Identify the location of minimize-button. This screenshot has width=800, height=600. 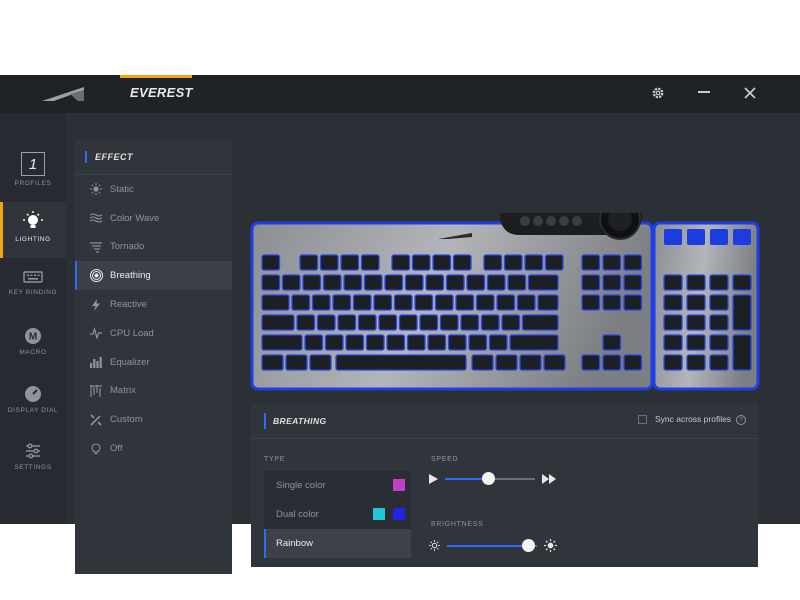
(704, 93).